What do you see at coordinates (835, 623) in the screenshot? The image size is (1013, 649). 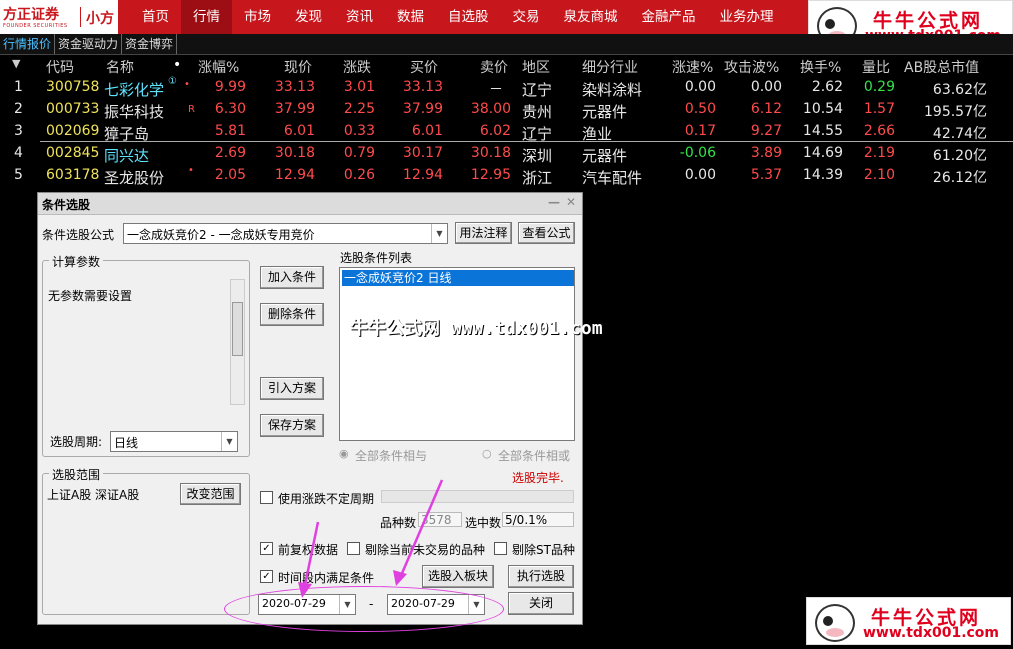 I see `cow-icon` at bounding box center [835, 623].